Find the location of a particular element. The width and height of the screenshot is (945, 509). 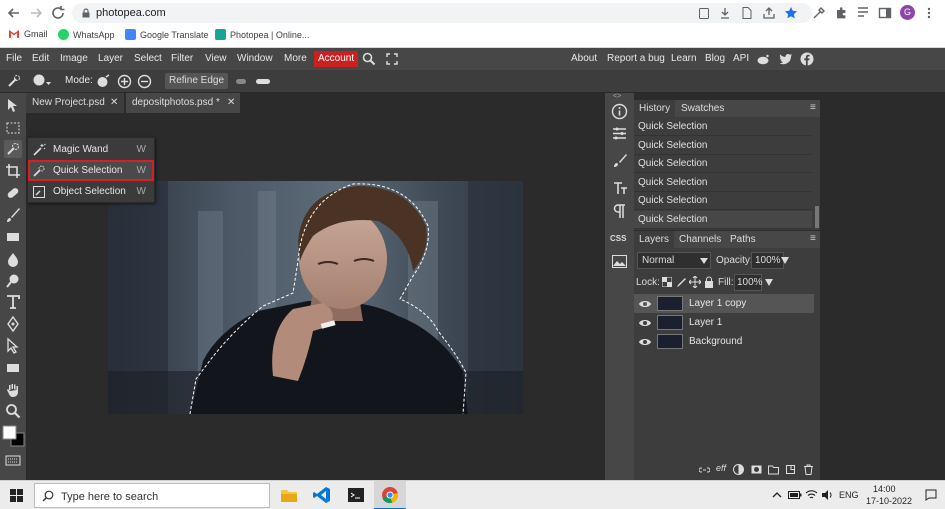

search-icon is located at coordinates (369, 59).